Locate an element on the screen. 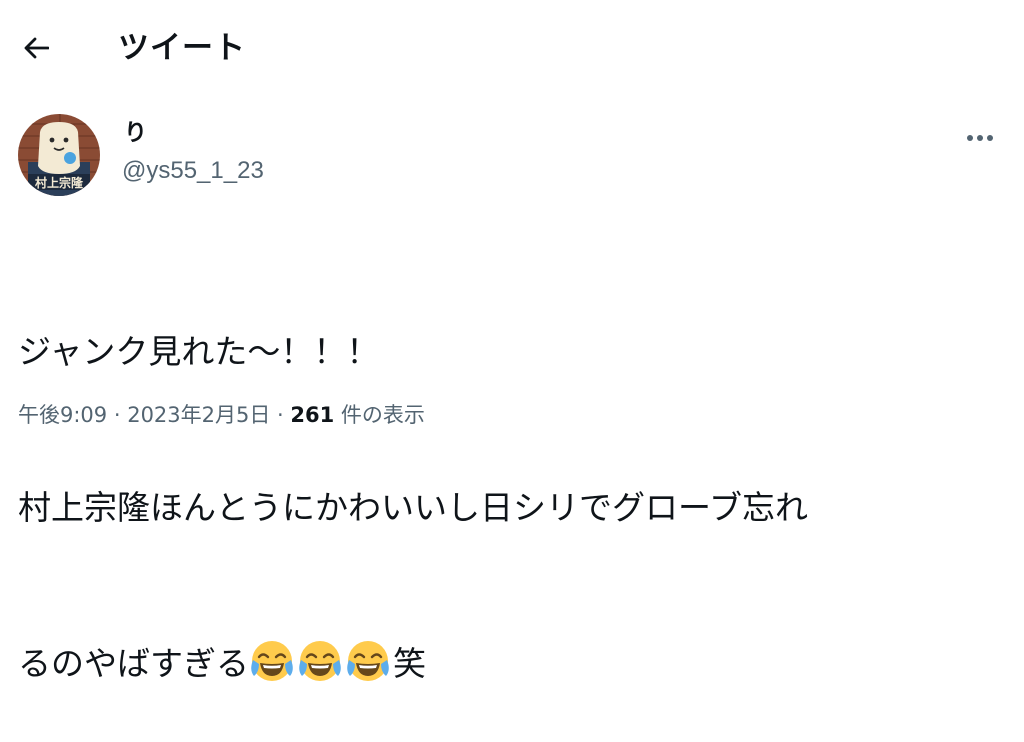 This screenshot has width=1024, height=742. tweet-trailing-text: 笑 is located at coordinates (409, 663).